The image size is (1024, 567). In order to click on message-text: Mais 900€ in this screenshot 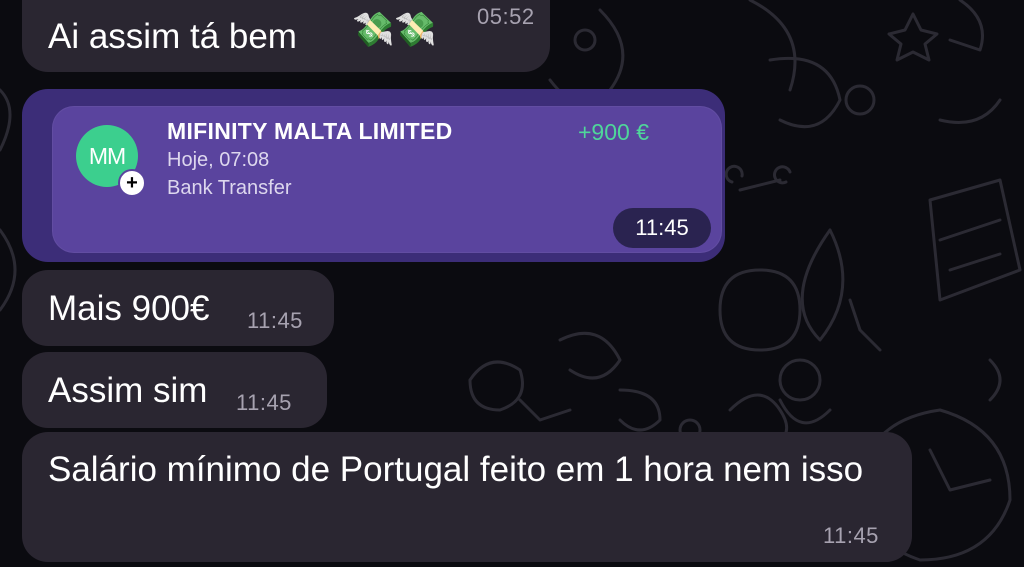, I will do `click(129, 308)`.